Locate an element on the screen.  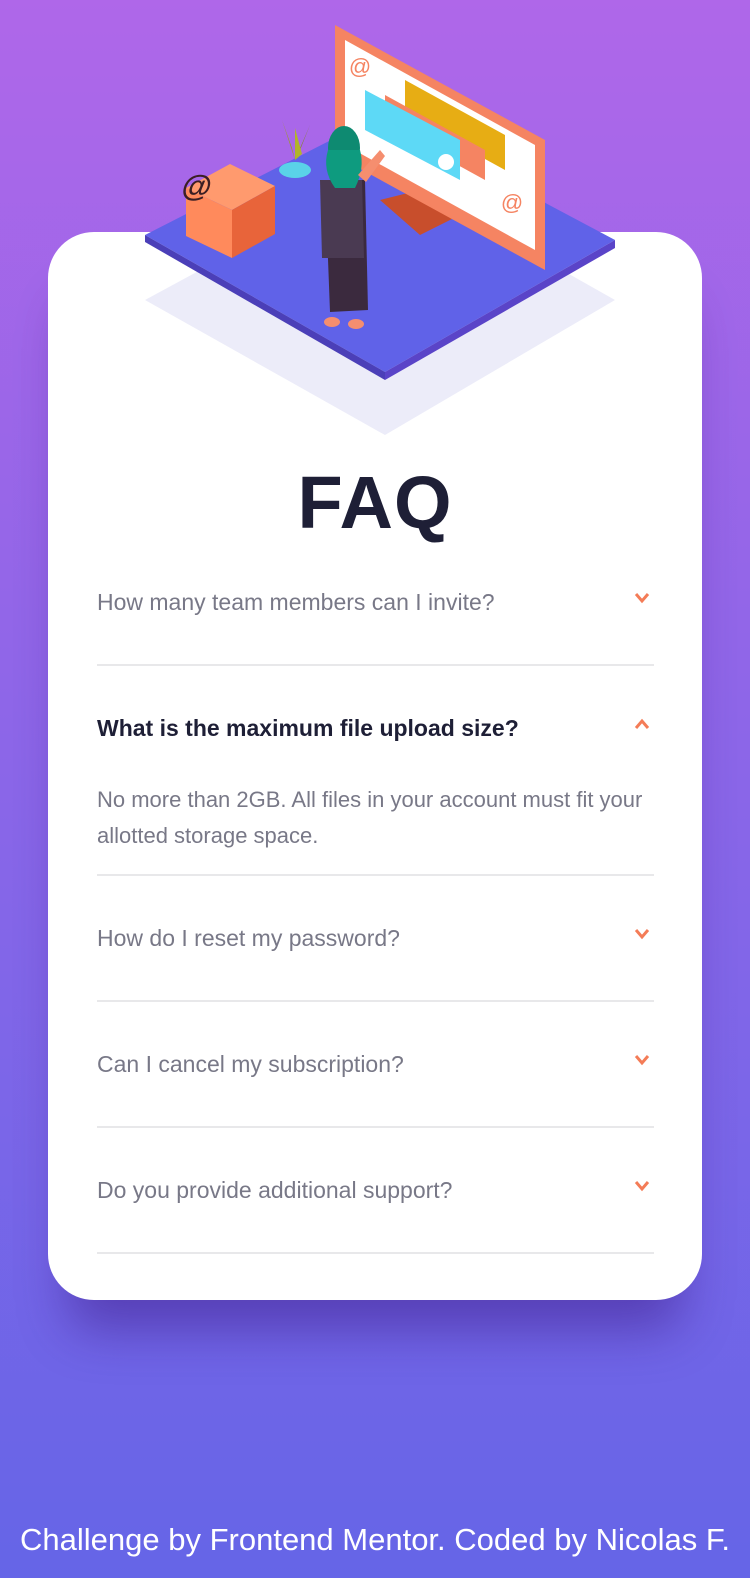
faq-item: Can I cancel my subscription? is located at coordinates (375, 1065).